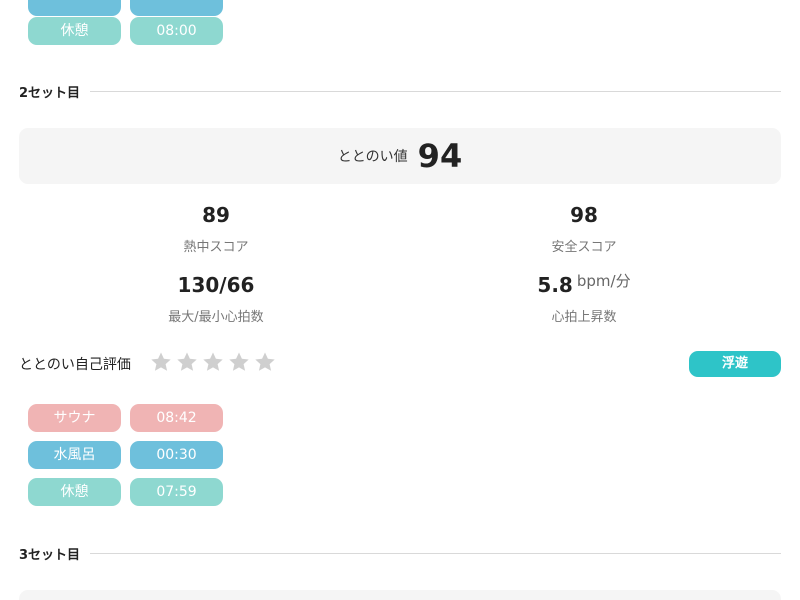  I want to click on self-evaluation-row: ととのい自己評価, so click(149, 364).